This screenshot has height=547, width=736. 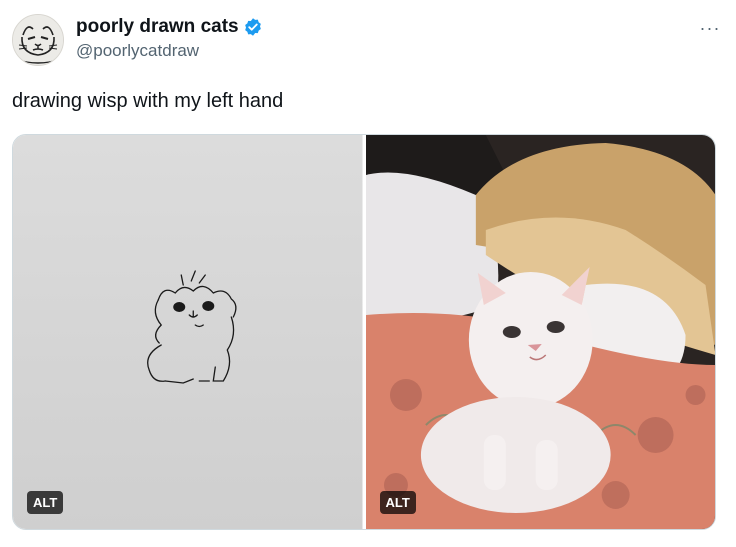 I want to click on display-name-row: poorly drawn cats, so click(x=169, y=27).